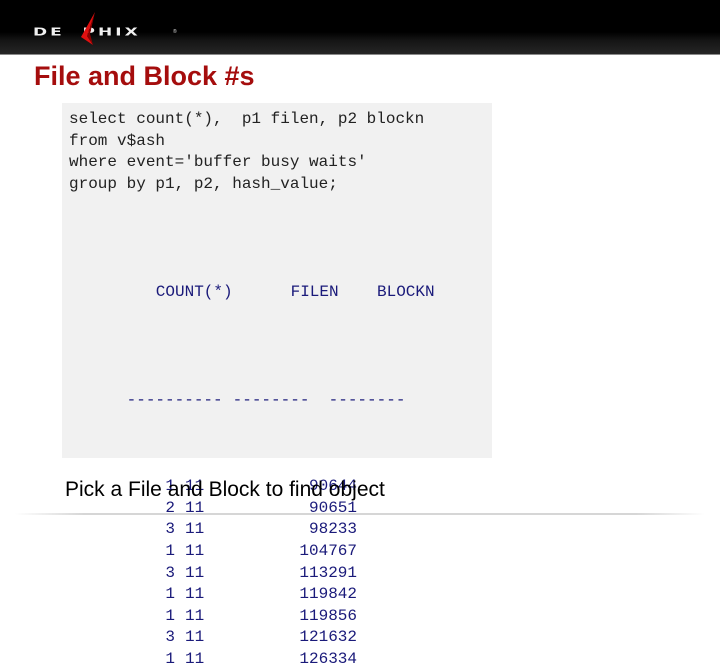 The height and width of the screenshot is (670, 720). Describe the element at coordinates (328, 594) in the screenshot. I see `blockn-cell: 119842` at that location.